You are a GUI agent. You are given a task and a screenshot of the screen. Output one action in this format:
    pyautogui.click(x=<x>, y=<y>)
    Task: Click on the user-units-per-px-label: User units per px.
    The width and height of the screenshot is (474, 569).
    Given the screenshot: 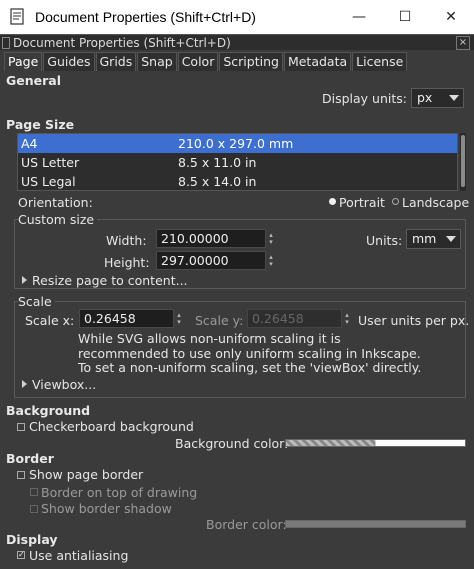 What is the action you would take?
    pyautogui.click(x=414, y=320)
    